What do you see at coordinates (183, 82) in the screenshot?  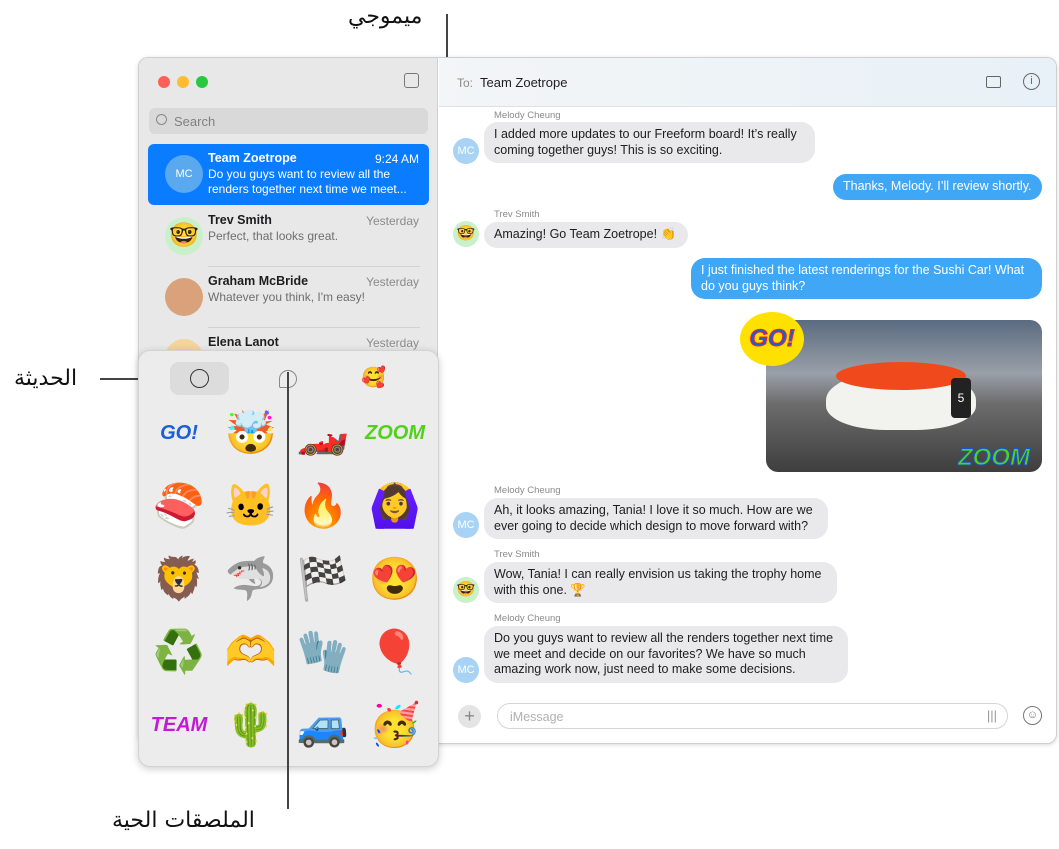 I see `minimize-button` at bounding box center [183, 82].